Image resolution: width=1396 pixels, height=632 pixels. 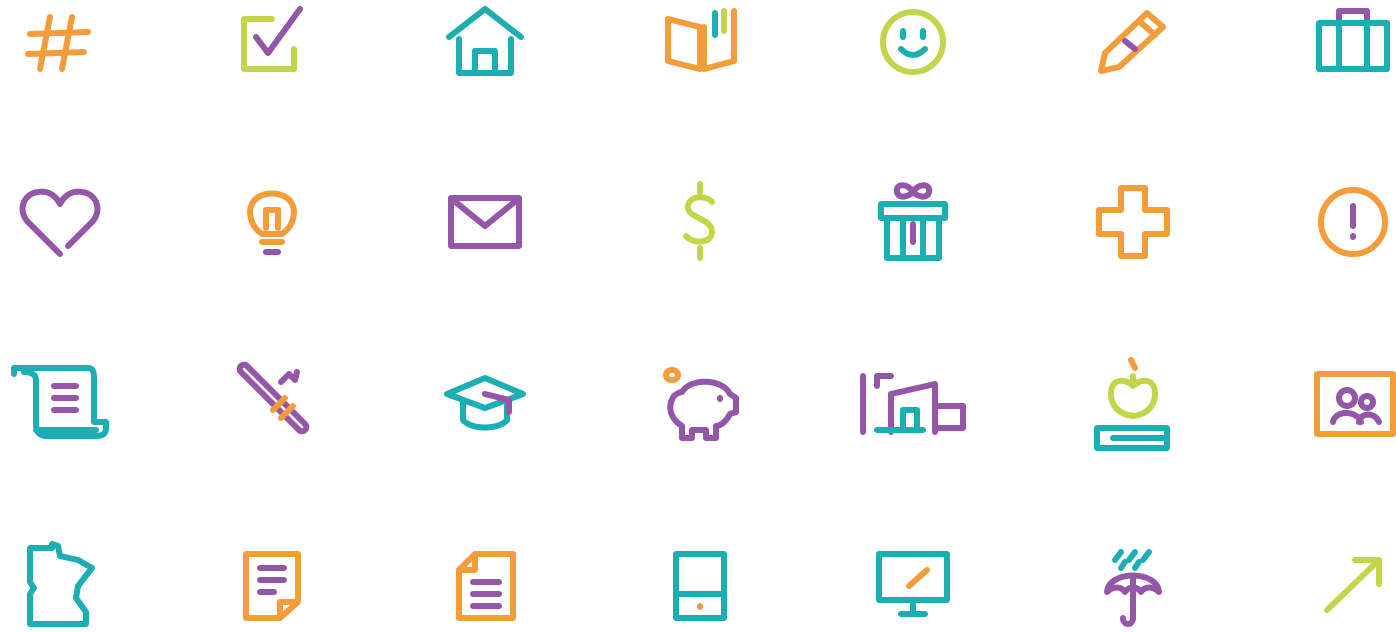 What do you see at coordinates (1349, 48) in the screenshot?
I see `briefcase-icon` at bounding box center [1349, 48].